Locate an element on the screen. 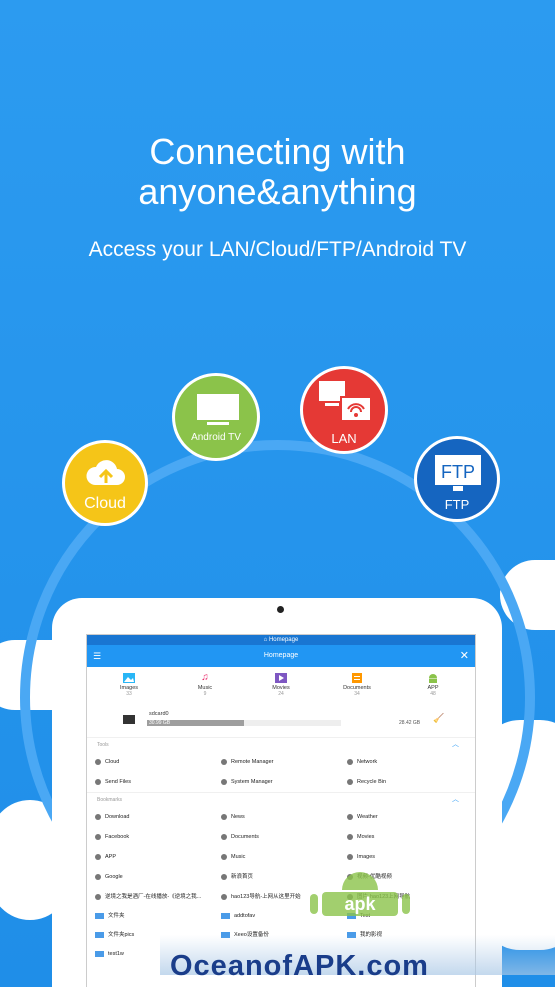 The width and height of the screenshot is (555, 987). subheadline: Access your LAN/Cloud/FTP/Android TV is located at coordinates (277, 249).